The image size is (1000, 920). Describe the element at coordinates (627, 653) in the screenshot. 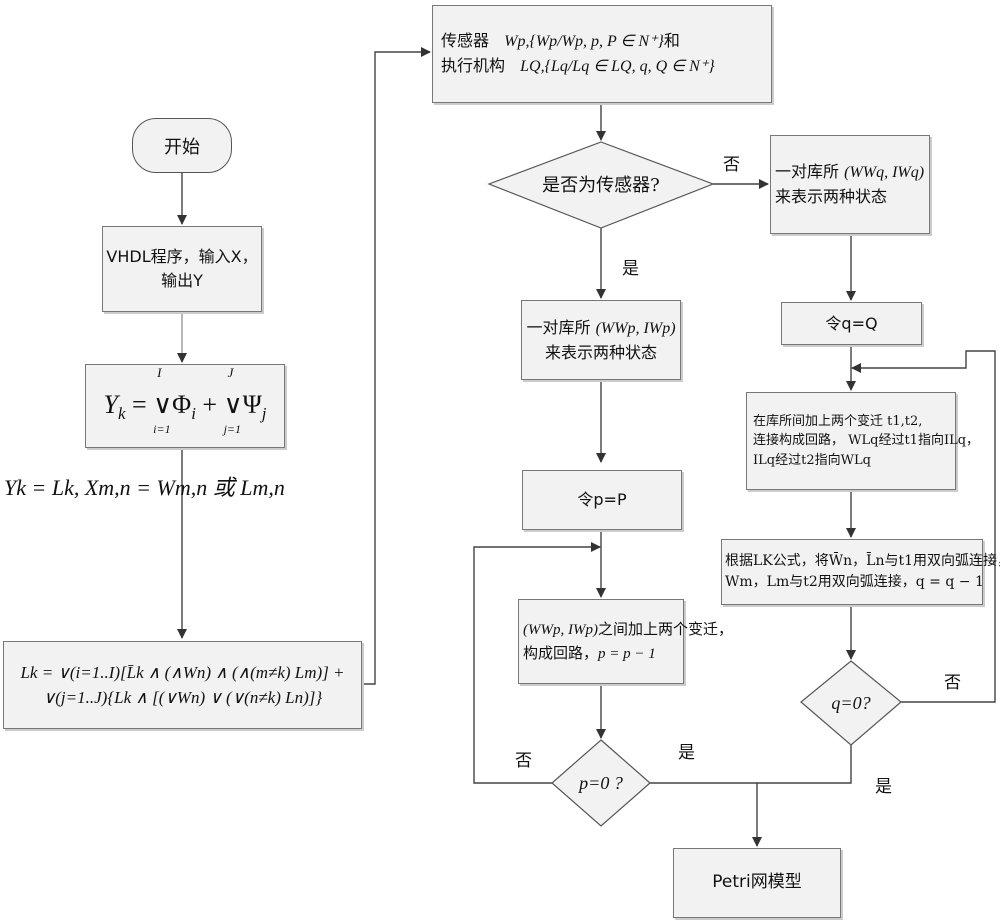

I see `loop-decrement: p = p − 1` at that location.